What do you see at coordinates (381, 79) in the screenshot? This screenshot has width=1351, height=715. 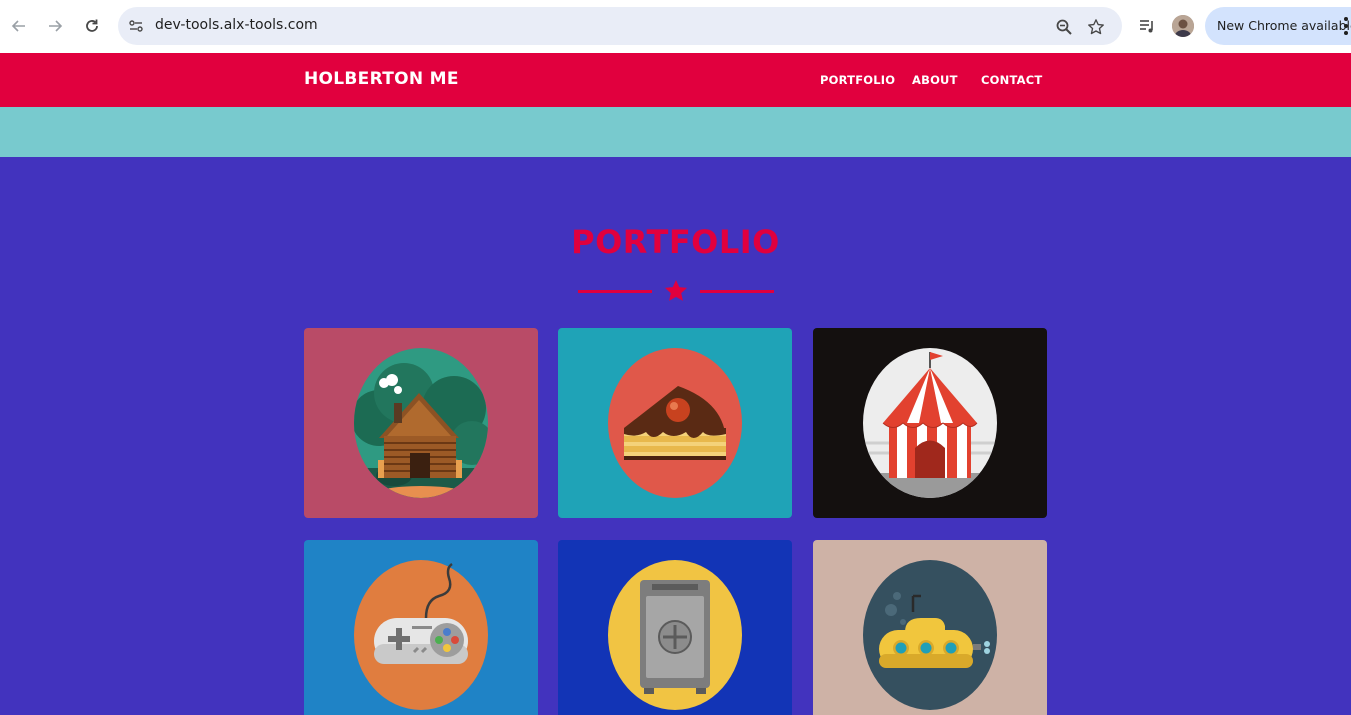 I see `brand-logo: HOLBERTON ME` at bounding box center [381, 79].